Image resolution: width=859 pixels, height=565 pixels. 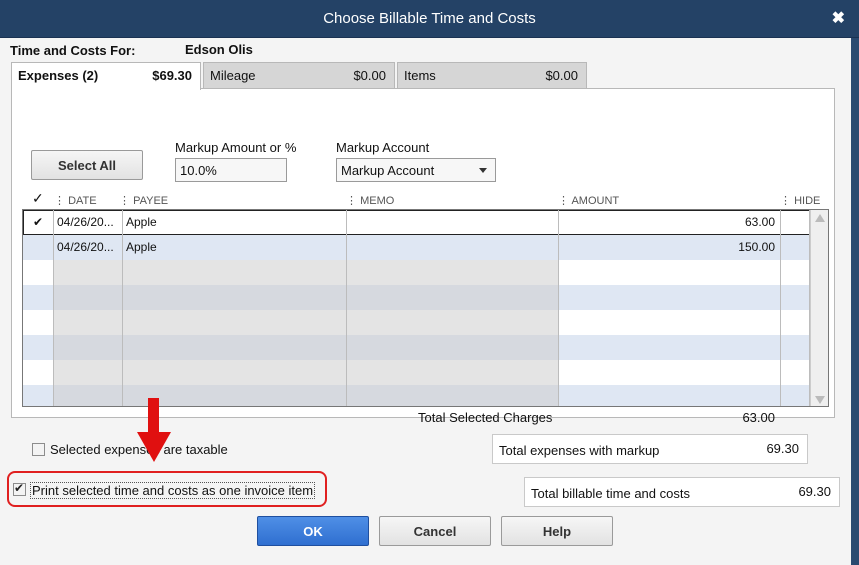 I want to click on highlight-box, so click(x=167, y=489).